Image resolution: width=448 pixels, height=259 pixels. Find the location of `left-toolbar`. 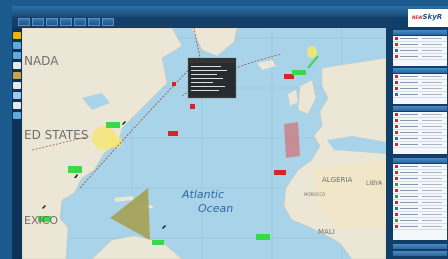

left-toolbar is located at coordinates (17, 143).